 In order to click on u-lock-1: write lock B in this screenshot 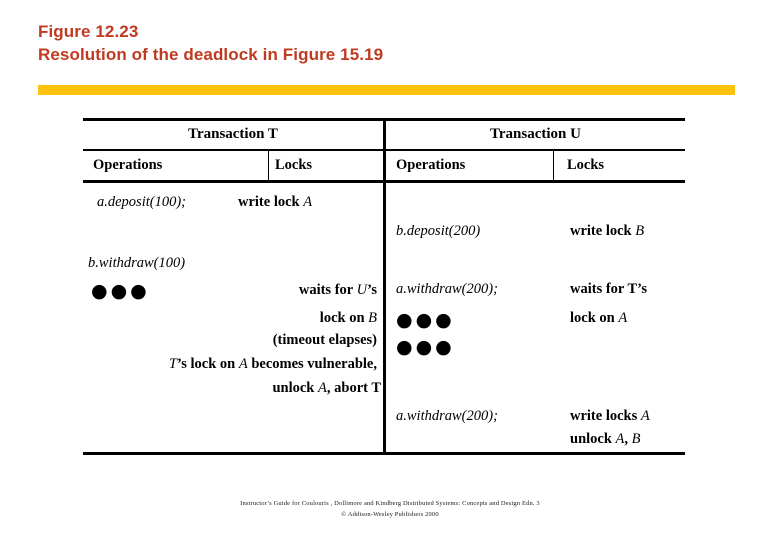, I will do `click(607, 231)`.